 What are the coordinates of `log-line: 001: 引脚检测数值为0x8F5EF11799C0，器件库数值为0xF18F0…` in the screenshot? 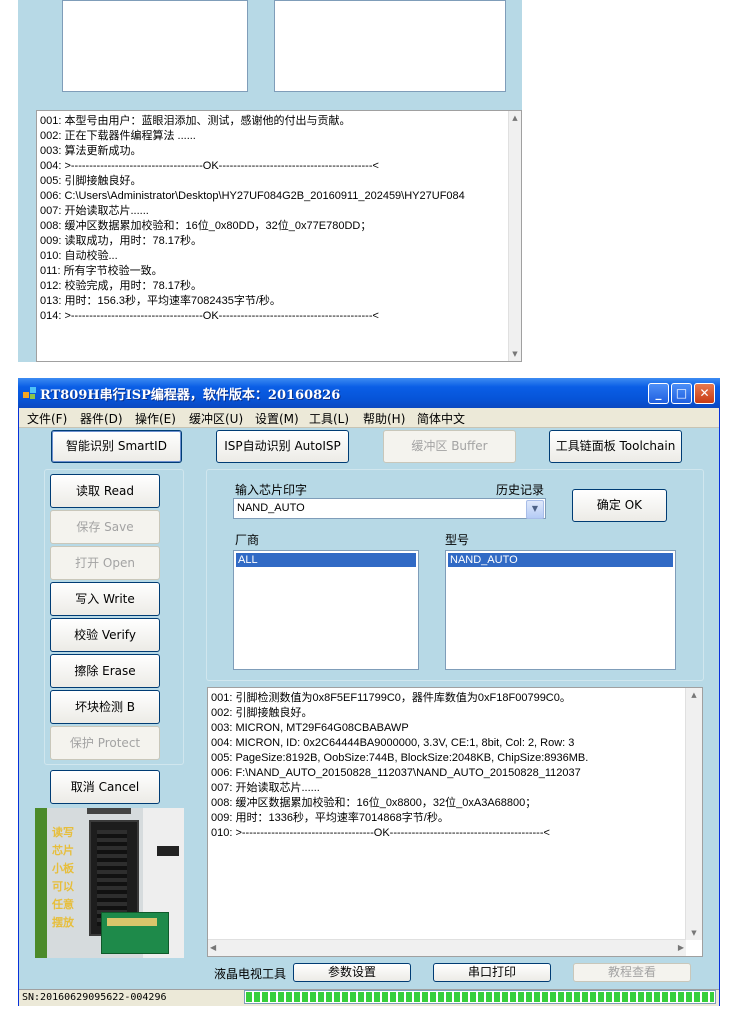 It's located at (391, 698).